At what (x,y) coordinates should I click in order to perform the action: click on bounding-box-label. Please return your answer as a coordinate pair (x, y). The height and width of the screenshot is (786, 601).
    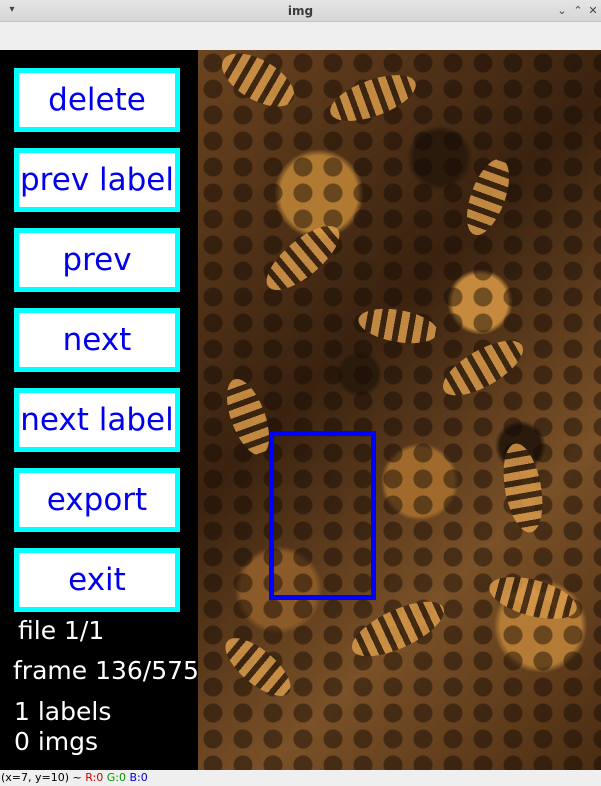
    Looking at the image, I should click on (322, 515).